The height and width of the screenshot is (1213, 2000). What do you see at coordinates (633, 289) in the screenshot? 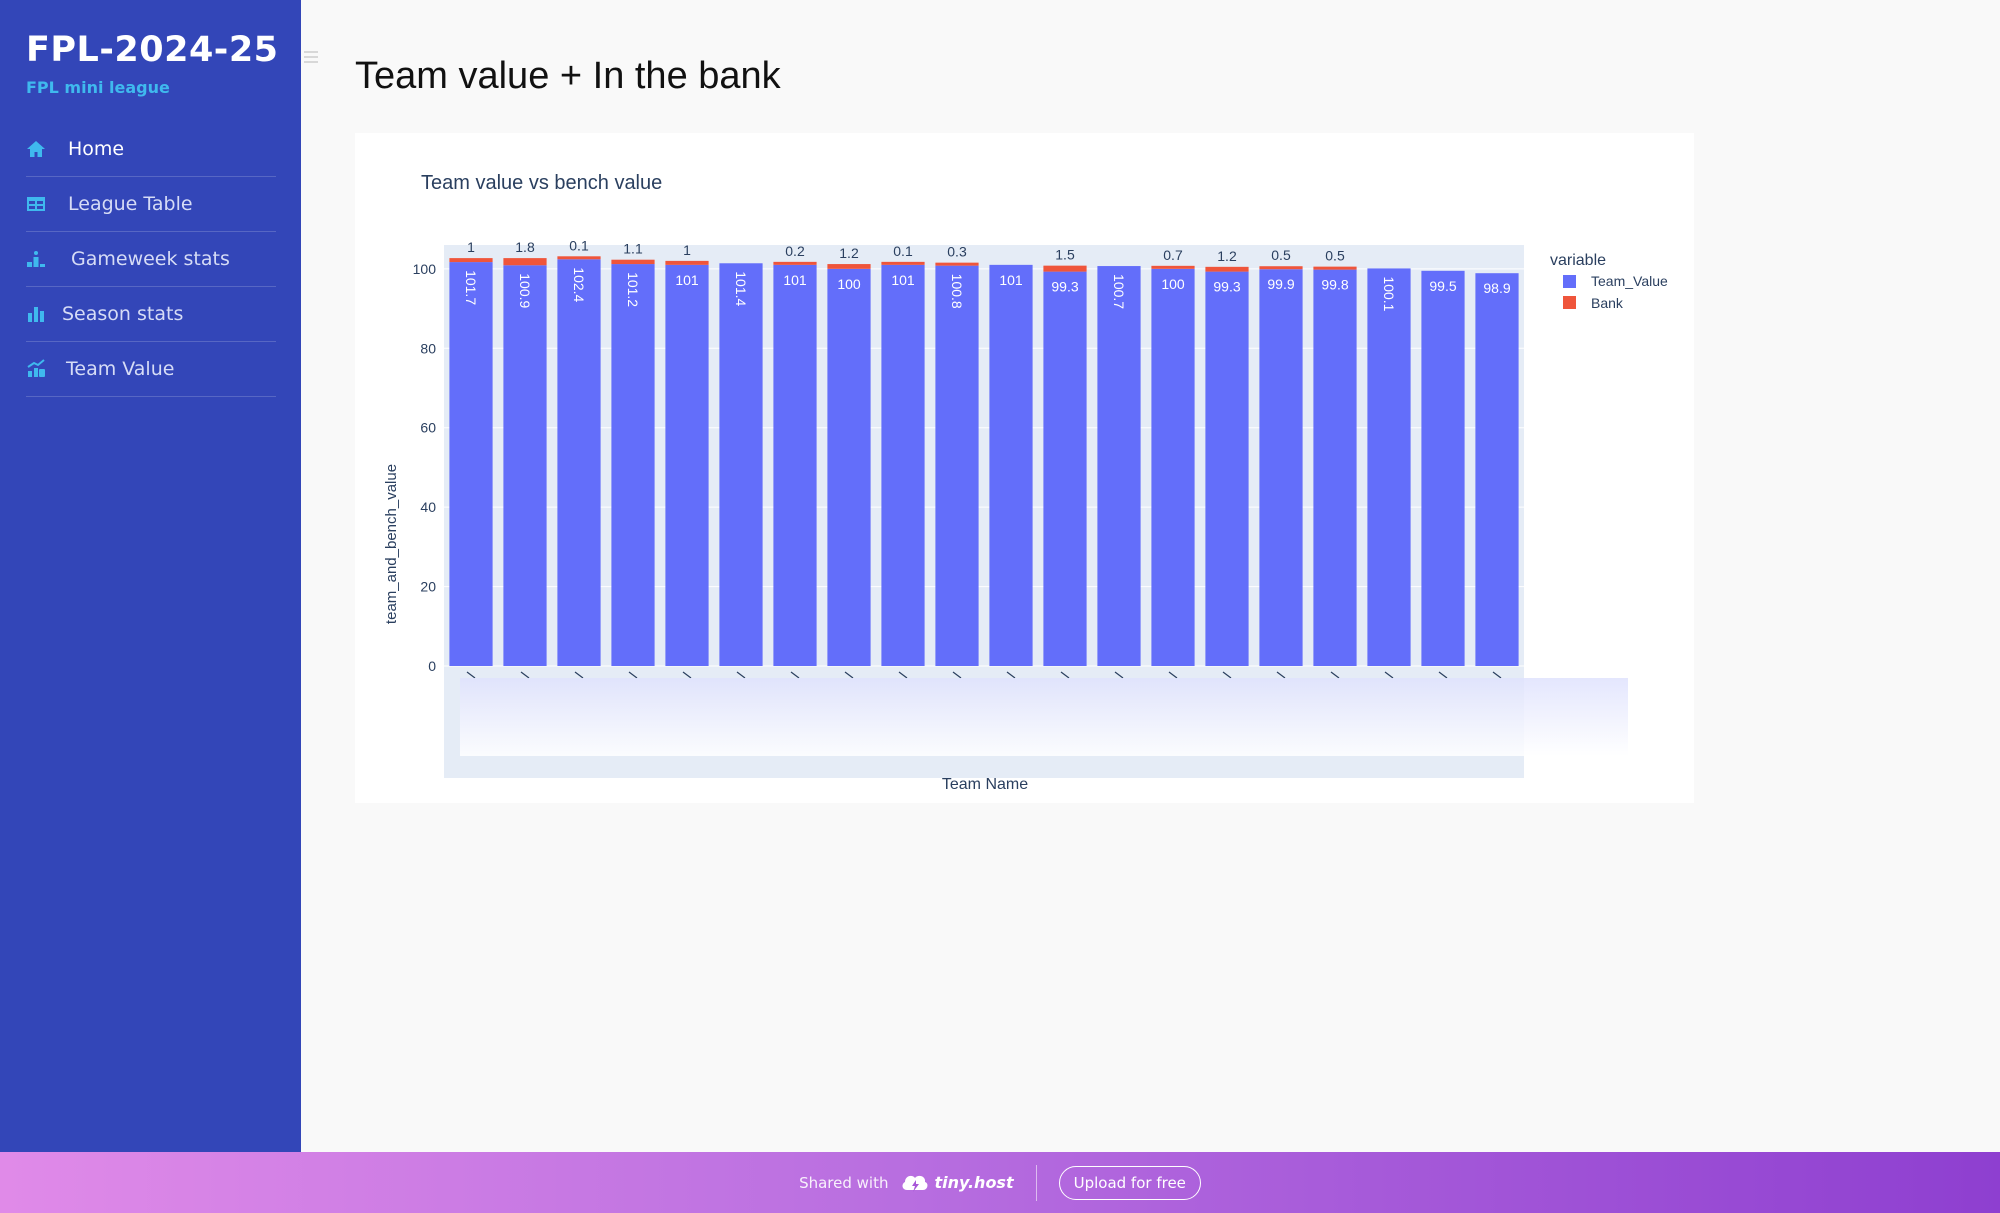
I see `team-value-label: 101.2` at bounding box center [633, 289].